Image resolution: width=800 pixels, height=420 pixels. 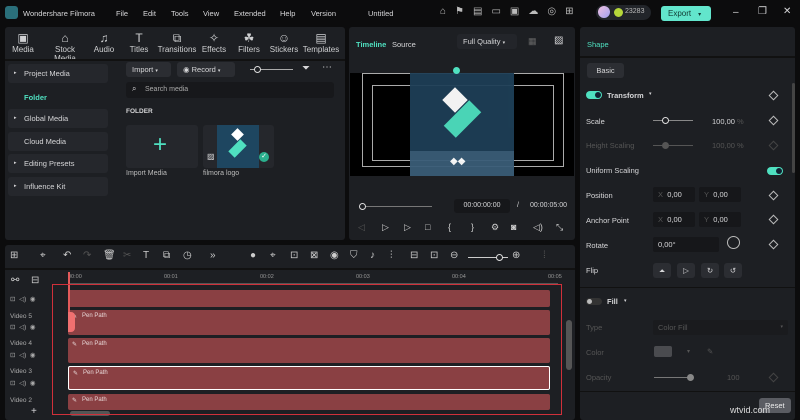 What do you see at coordinates (733, 270) in the screenshot?
I see `rotate-ccw-button: ↺` at bounding box center [733, 270].